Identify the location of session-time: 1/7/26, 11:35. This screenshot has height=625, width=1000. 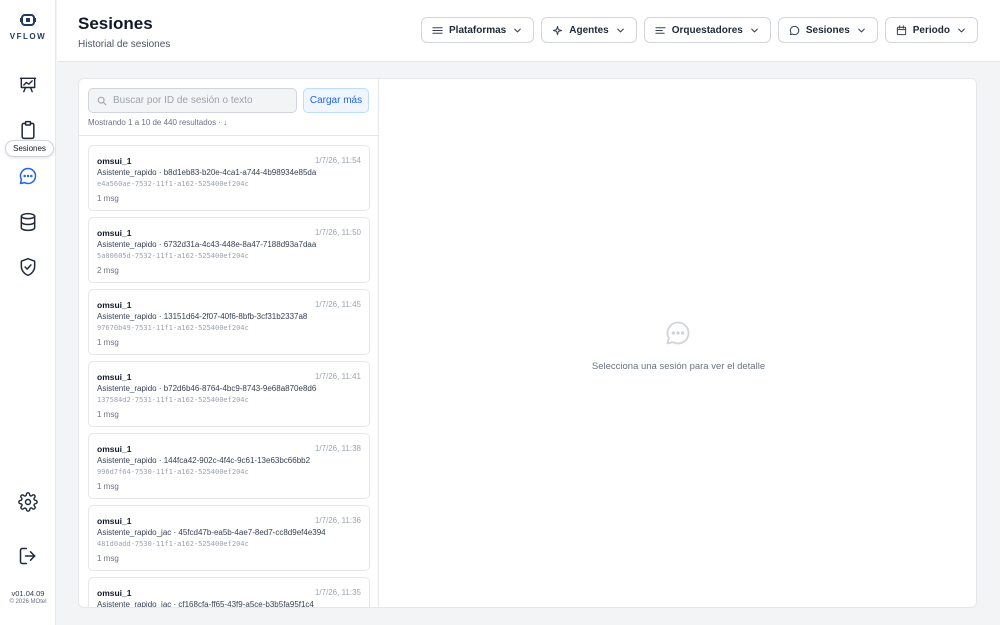
(337, 592).